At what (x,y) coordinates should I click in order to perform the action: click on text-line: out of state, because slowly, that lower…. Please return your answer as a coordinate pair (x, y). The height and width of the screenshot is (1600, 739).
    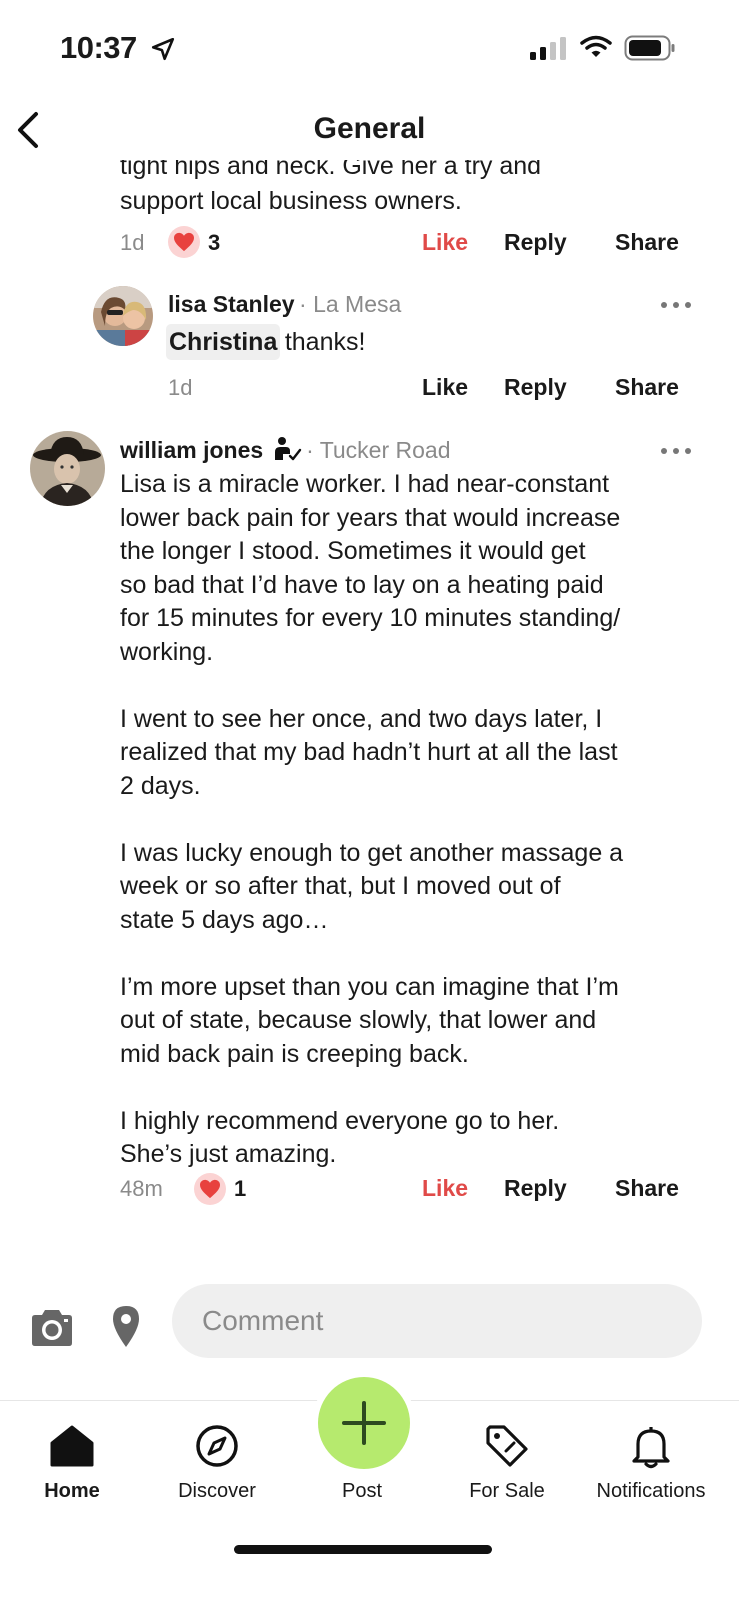
    Looking at the image, I should click on (358, 1020).